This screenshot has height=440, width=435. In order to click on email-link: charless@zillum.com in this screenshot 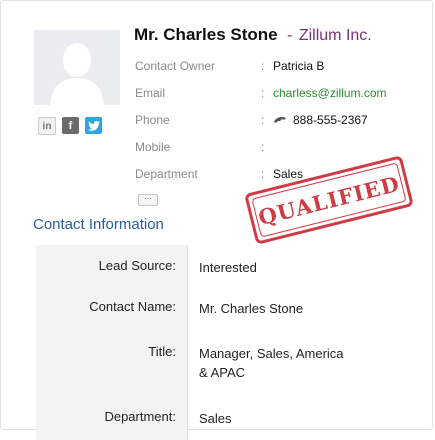, I will do `click(330, 93)`.